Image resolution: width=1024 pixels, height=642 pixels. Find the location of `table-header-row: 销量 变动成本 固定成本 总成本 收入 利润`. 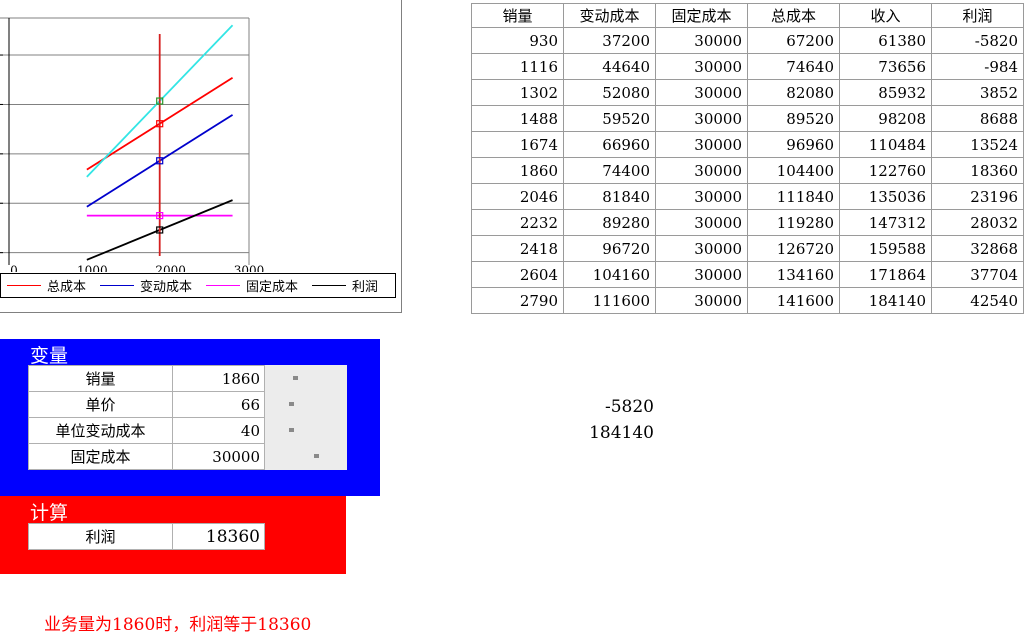

table-header-row: 销量 变动成本 固定成本 总成本 收入 利润 is located at coordinates (747, 15).